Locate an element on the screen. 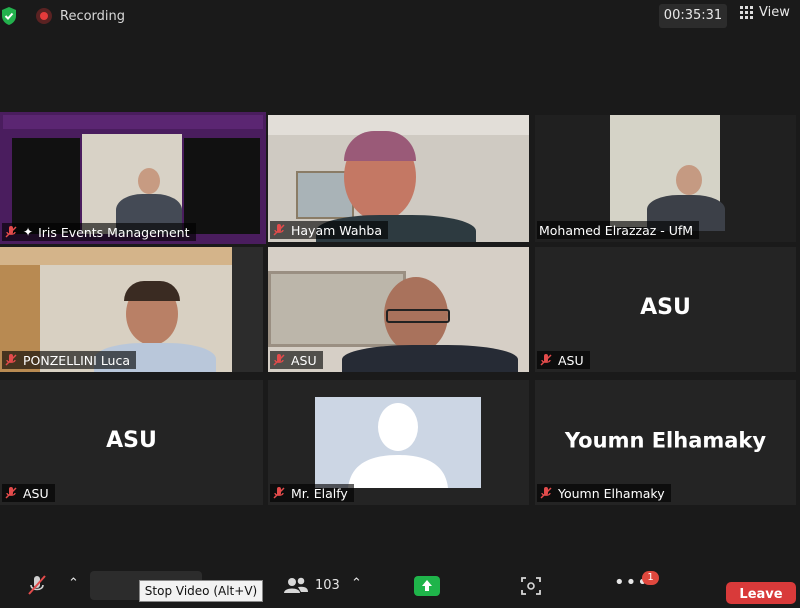 This screenshot has width=800, height=608. participant-name-tag: Hayam Wahba is located at coordinates (329, 230).